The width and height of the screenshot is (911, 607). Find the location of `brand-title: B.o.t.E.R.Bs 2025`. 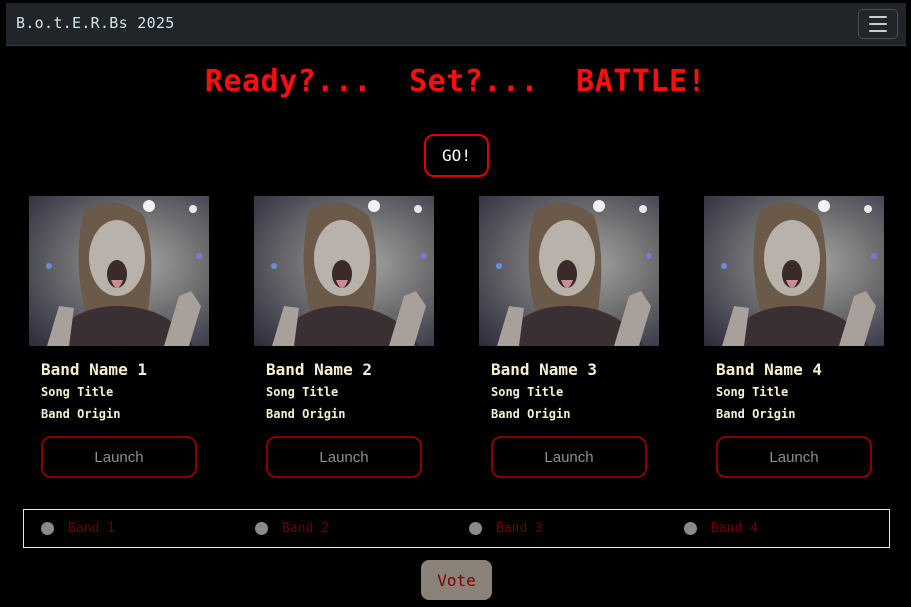

brand-title: B.o.t.E.R.Bs 2025 is located at coordinates (95, 23).